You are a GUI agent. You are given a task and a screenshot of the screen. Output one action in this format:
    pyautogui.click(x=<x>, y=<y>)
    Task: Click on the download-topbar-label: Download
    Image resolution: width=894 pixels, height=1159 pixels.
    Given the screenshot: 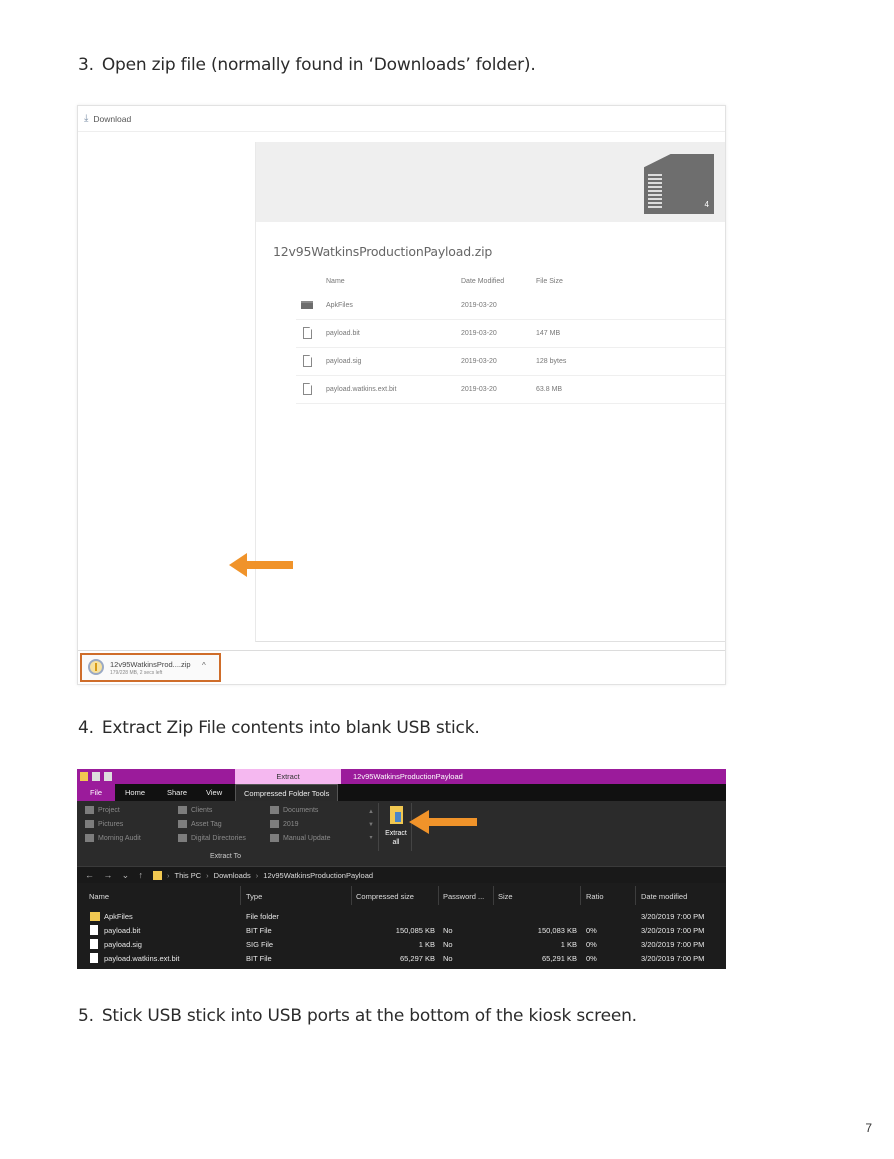 What is the action you would take?
    pyautogui.click(x=112, y=118)
    